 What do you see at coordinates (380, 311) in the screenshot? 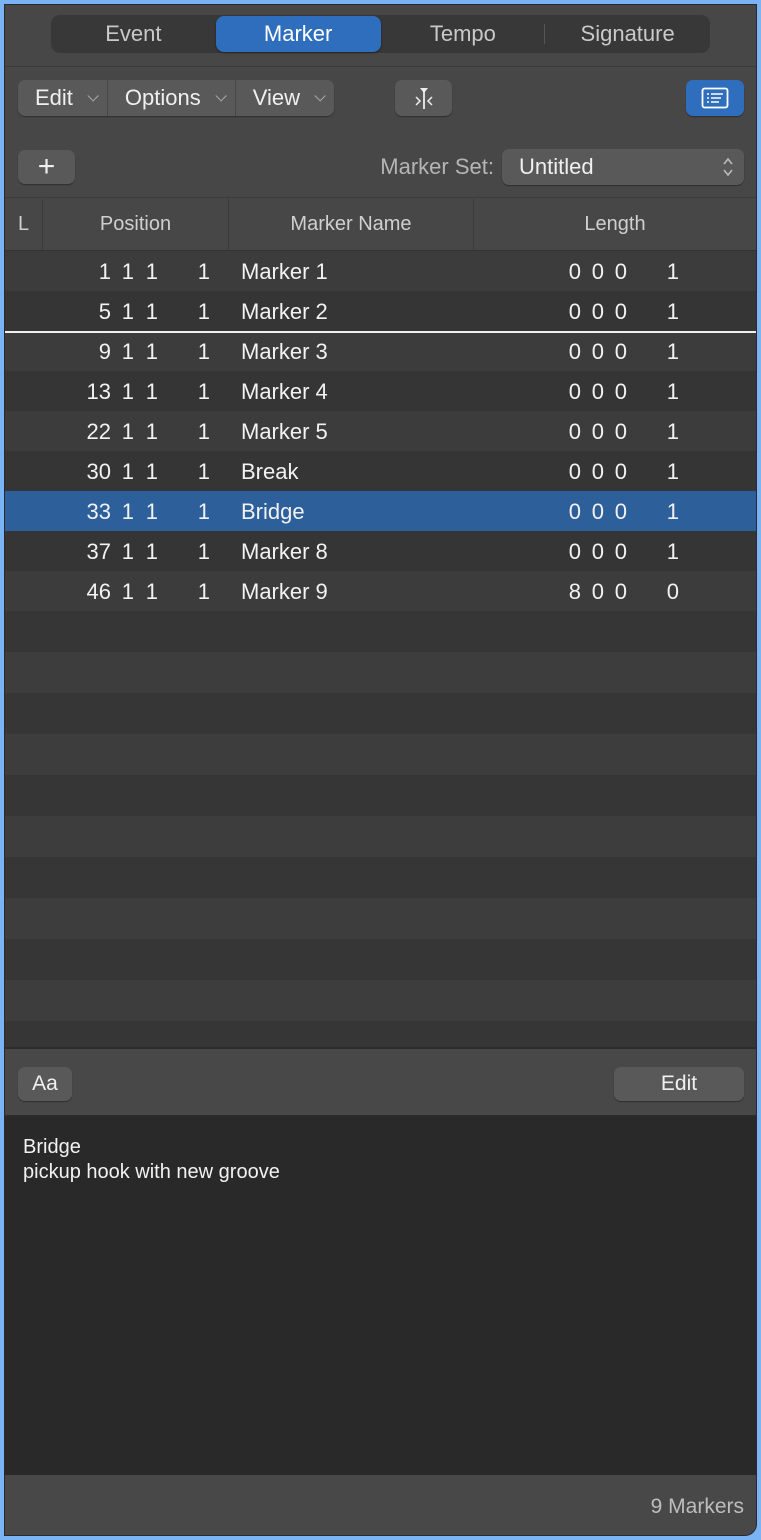
I see `table-row: 5 1 1 1 Marker 20001` at bounding box center [380, 311].